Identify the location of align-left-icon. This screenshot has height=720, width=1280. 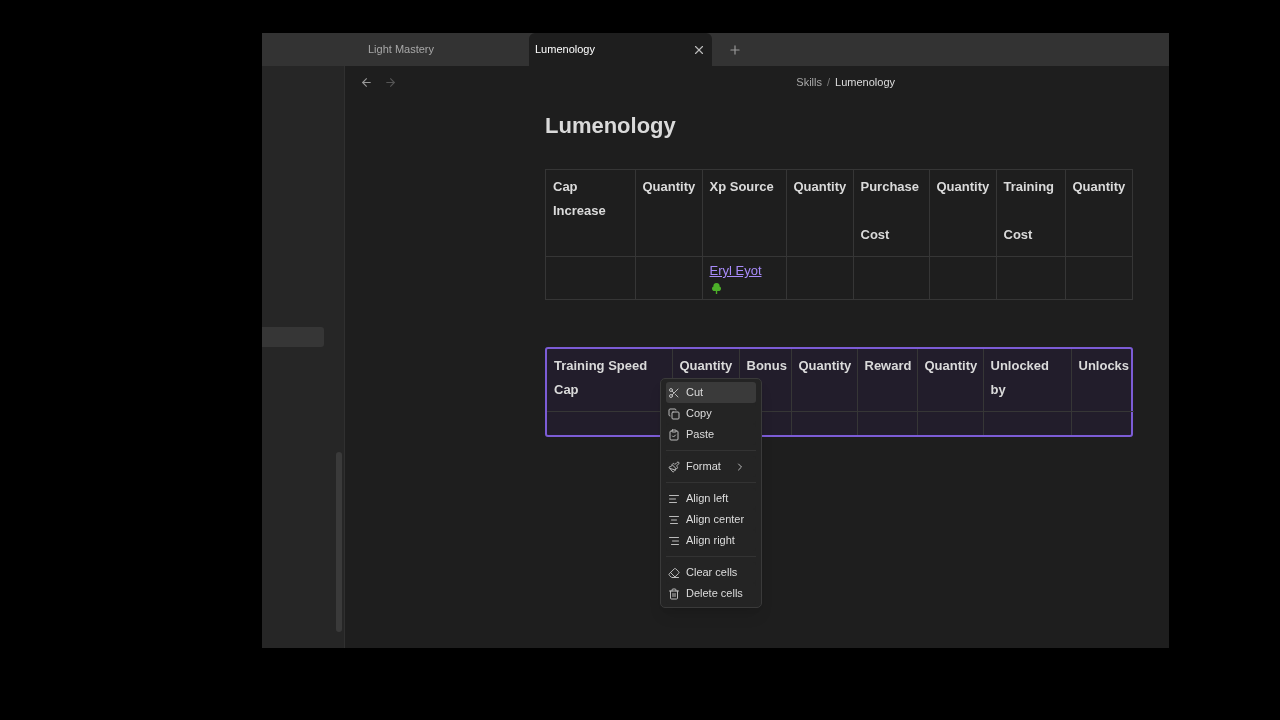
(674, 498).